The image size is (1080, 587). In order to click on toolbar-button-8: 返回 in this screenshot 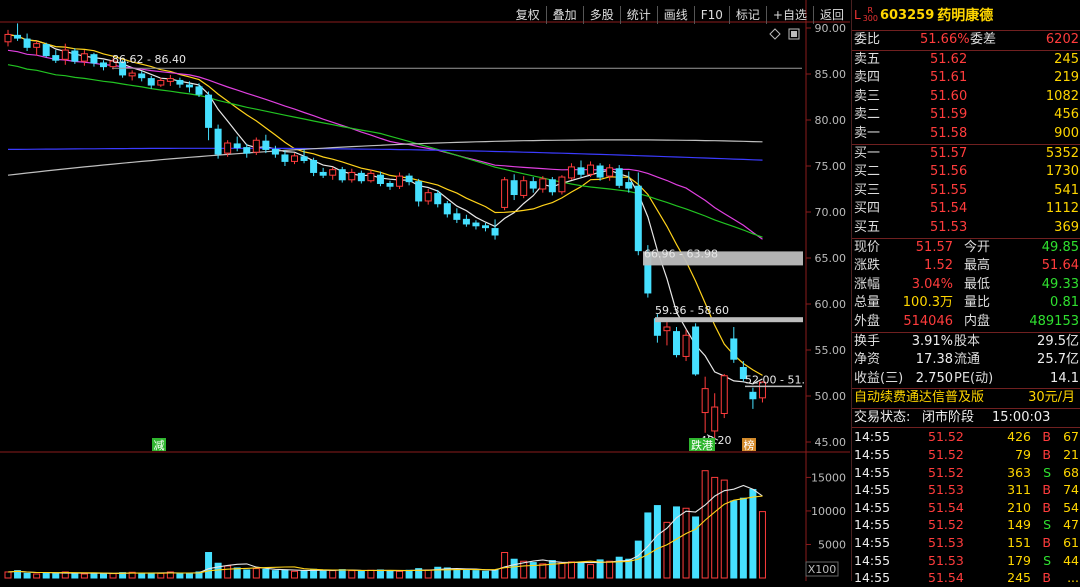, I will do `click(831, 15)`.